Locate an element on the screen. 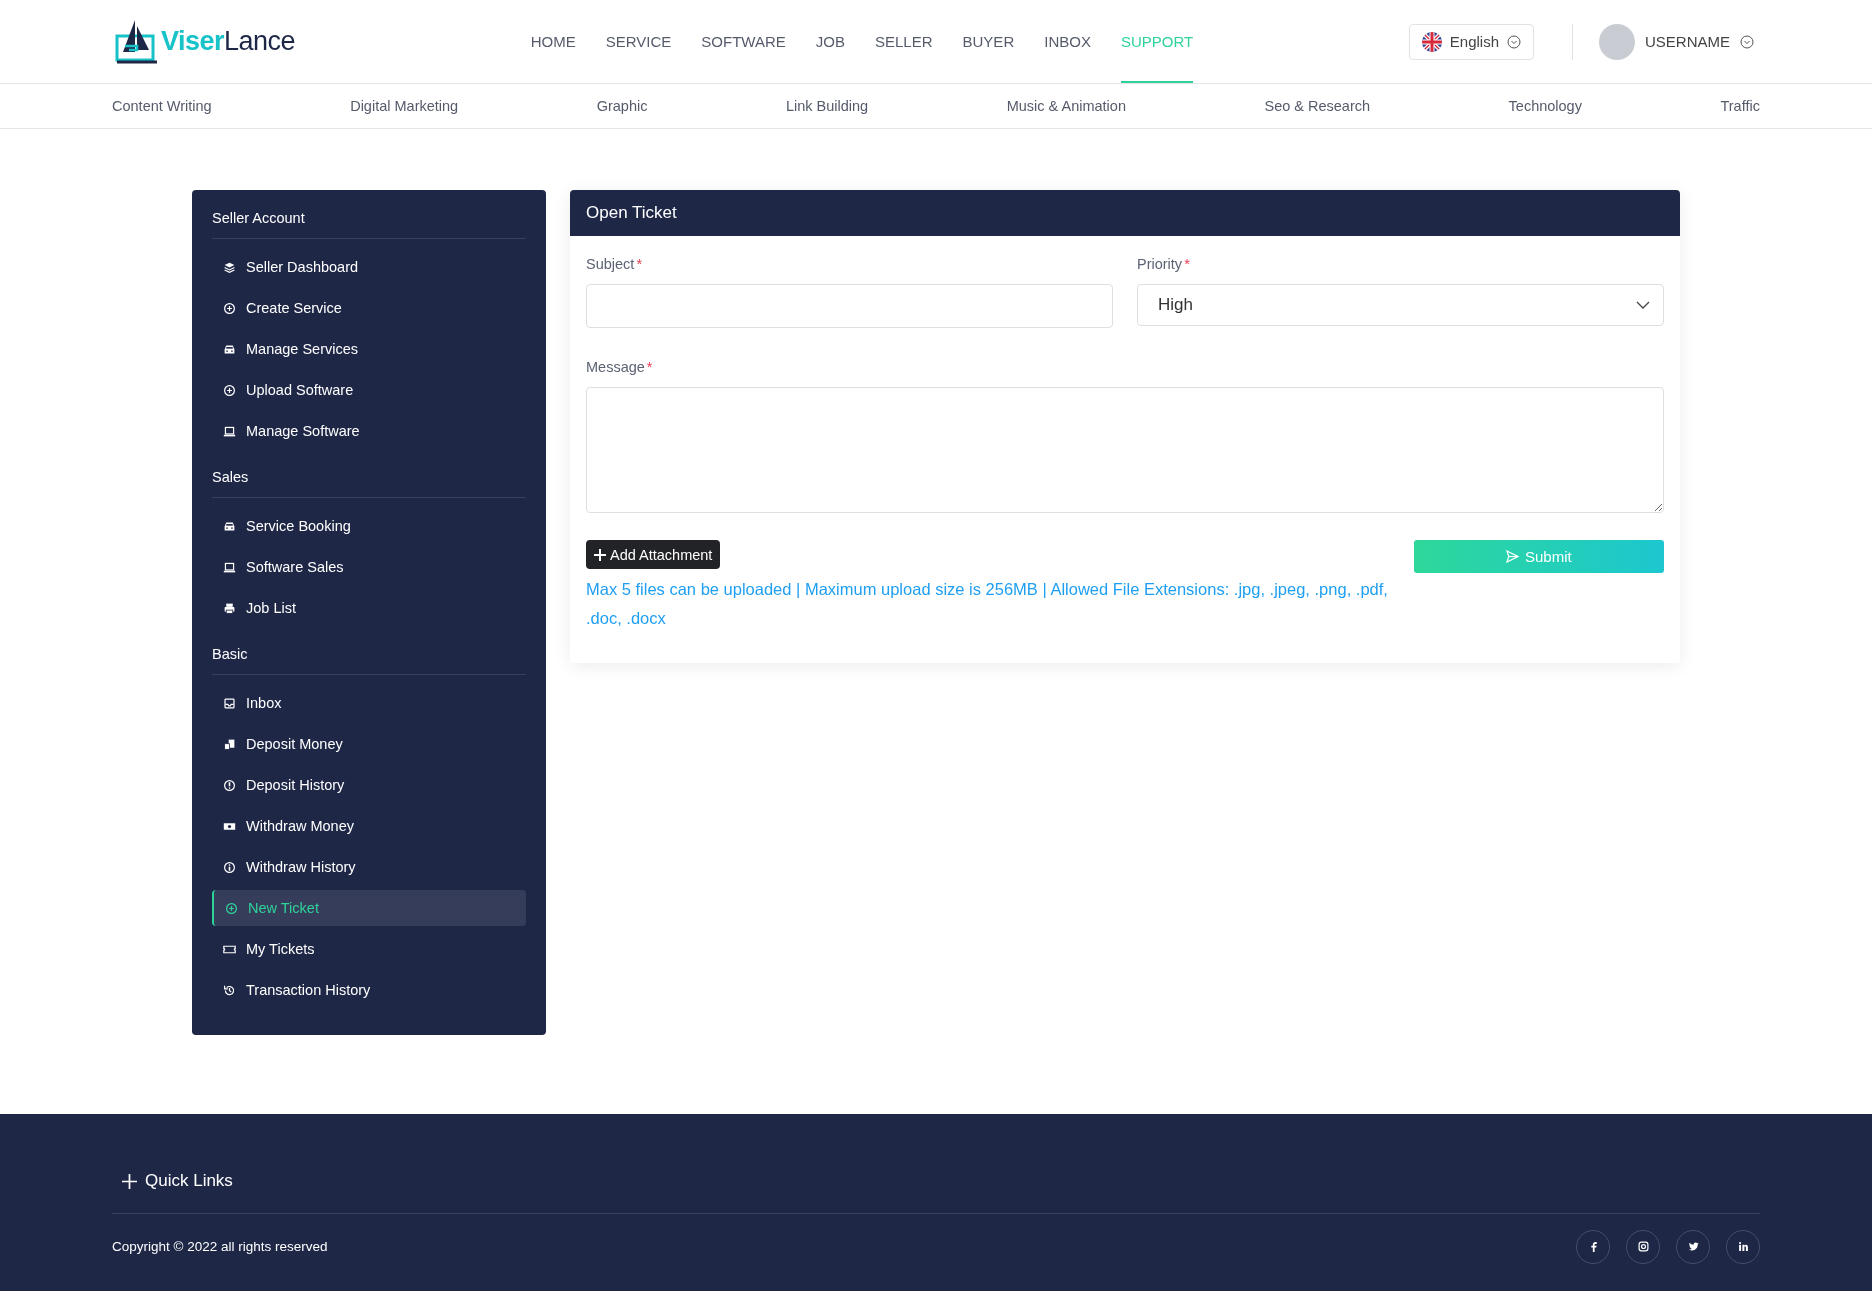 Image resolution: width=1872 pixels, height=1291 pixels. sidebar-item: Deposit History is located at coordinates (369, 785).